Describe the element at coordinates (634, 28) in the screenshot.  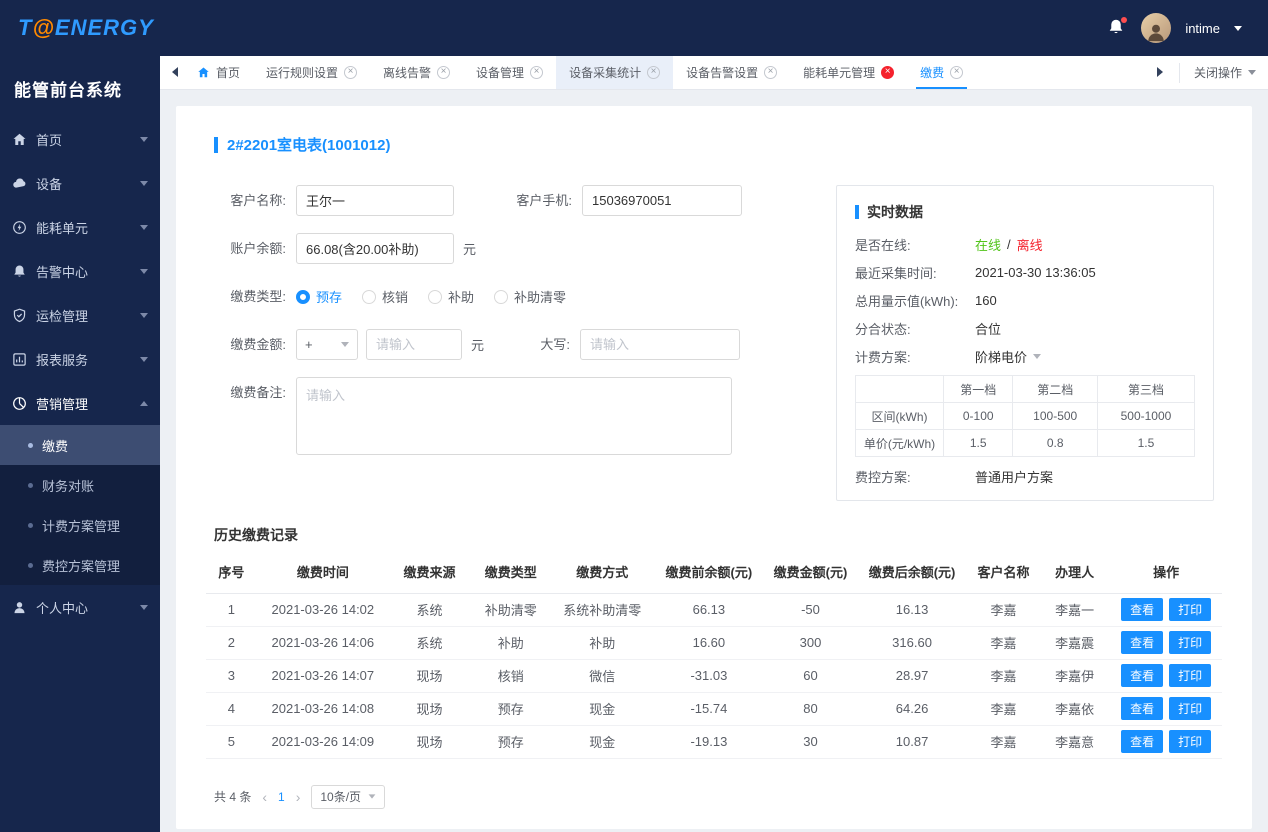
I see `topbar: T@ENERGY intime` at that location.